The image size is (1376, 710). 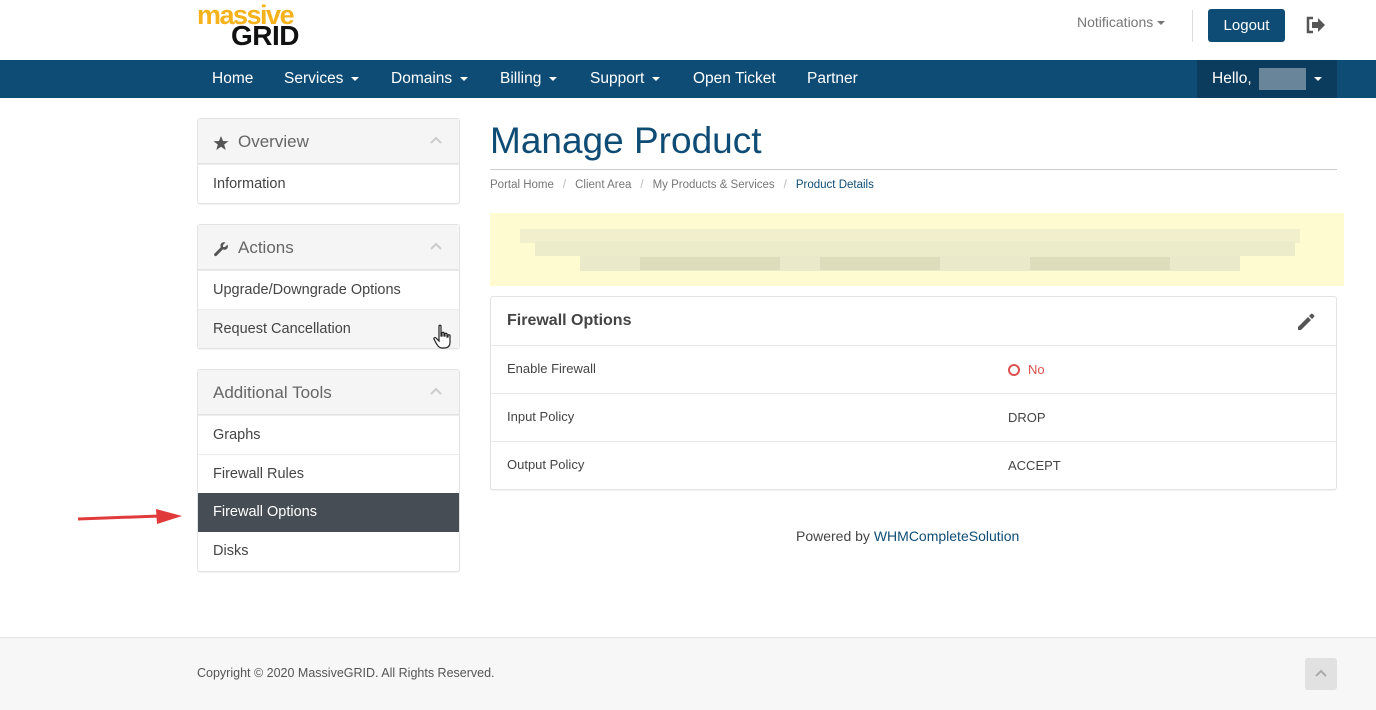 What do you see at coordinates (328, 551) in the screenshot?
I see `sidebar-item-disks: Disks` at bounding box center [328, 551].